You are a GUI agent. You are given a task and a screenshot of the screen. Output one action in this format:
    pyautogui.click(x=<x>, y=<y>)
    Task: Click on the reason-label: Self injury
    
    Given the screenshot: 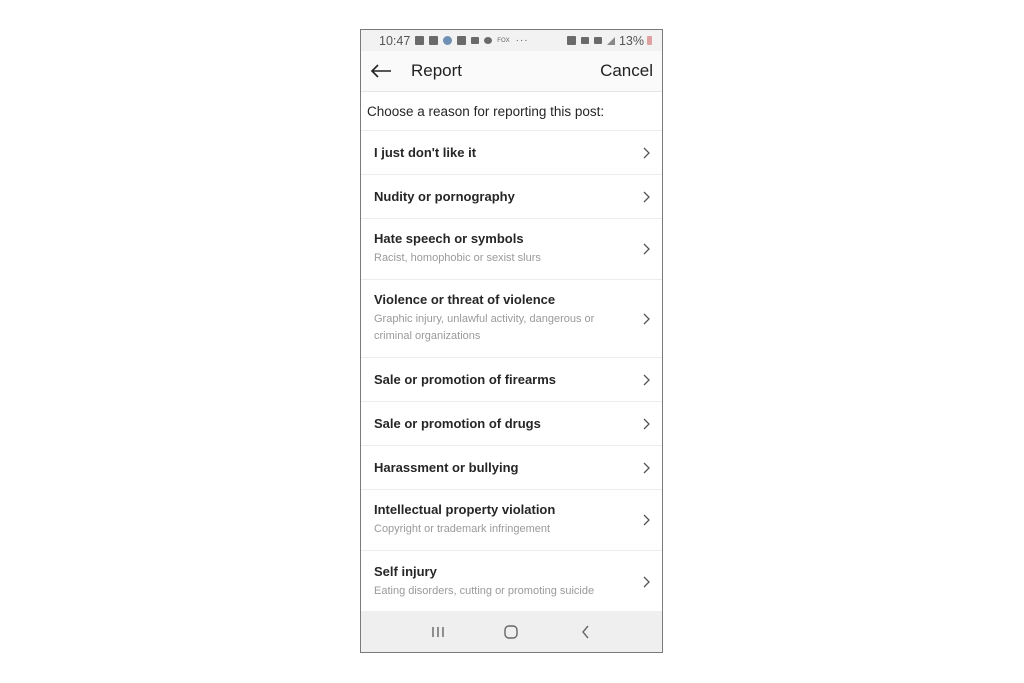 What is the action you would take?
    pyautogui.click(x=405, y=571)
    